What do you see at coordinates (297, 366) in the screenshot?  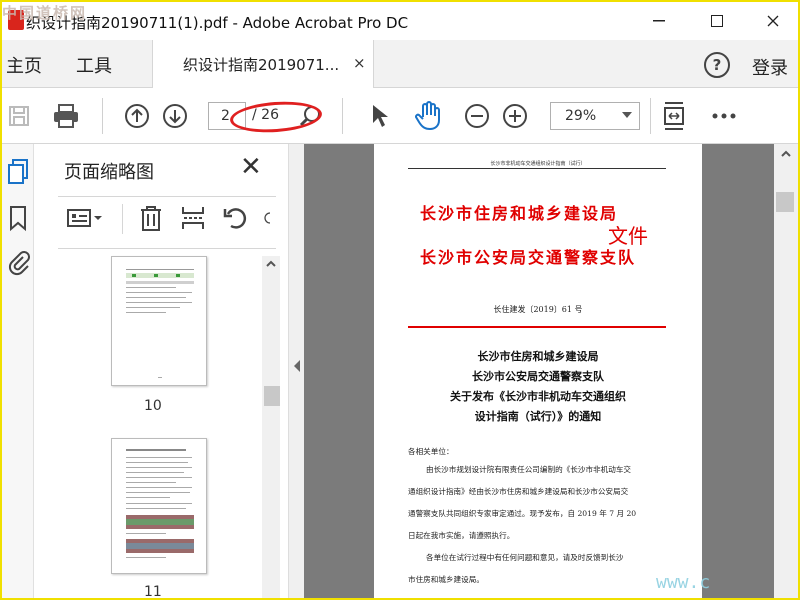 I see `chevron-left-icon` at bounding box center [297, 366].